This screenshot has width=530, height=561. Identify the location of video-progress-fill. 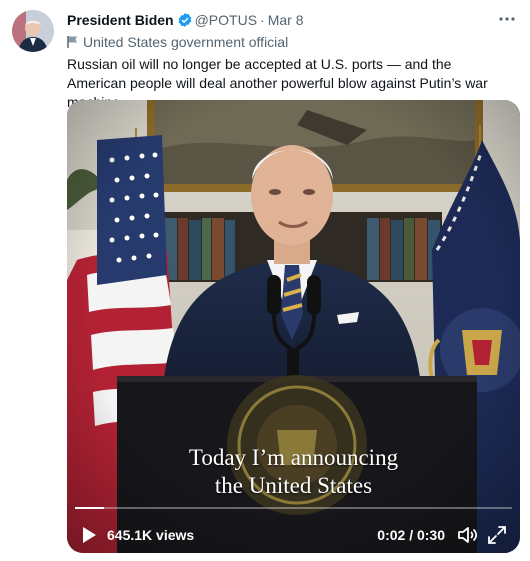
(90, 508).